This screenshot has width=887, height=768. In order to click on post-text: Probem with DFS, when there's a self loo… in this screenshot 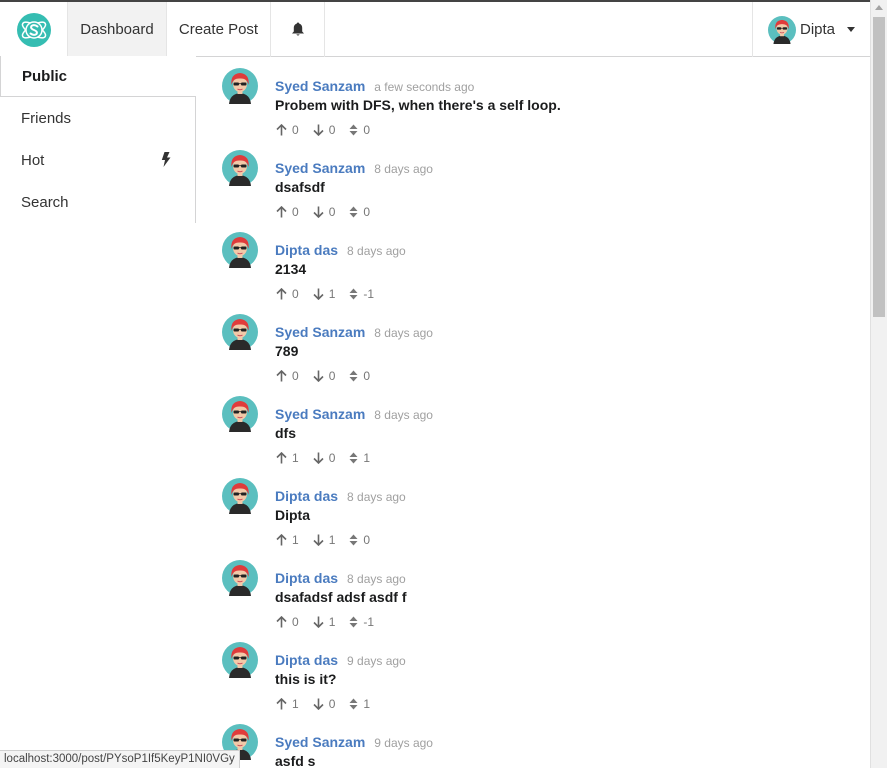, I will do `click(418, 105)`.